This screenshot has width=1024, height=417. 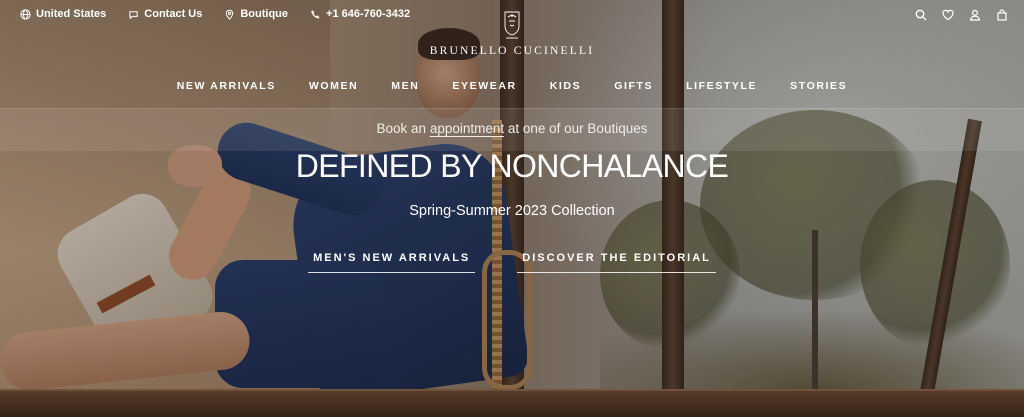 What do you see at coordinates (226, 86) in the screenshot?
I see `nav-new-arrivals: NEW ARRIVALS` at bounding box center [226, 86].